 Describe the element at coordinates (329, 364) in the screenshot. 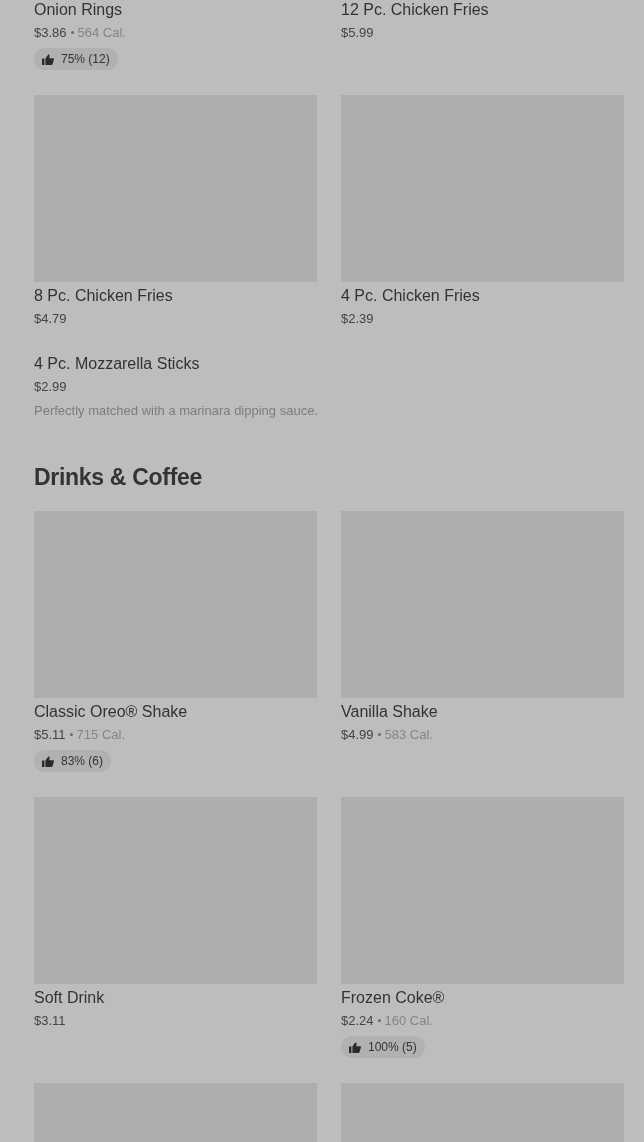

I see `item-name: 4 Pc. Mozzarella Sticks` at that location.